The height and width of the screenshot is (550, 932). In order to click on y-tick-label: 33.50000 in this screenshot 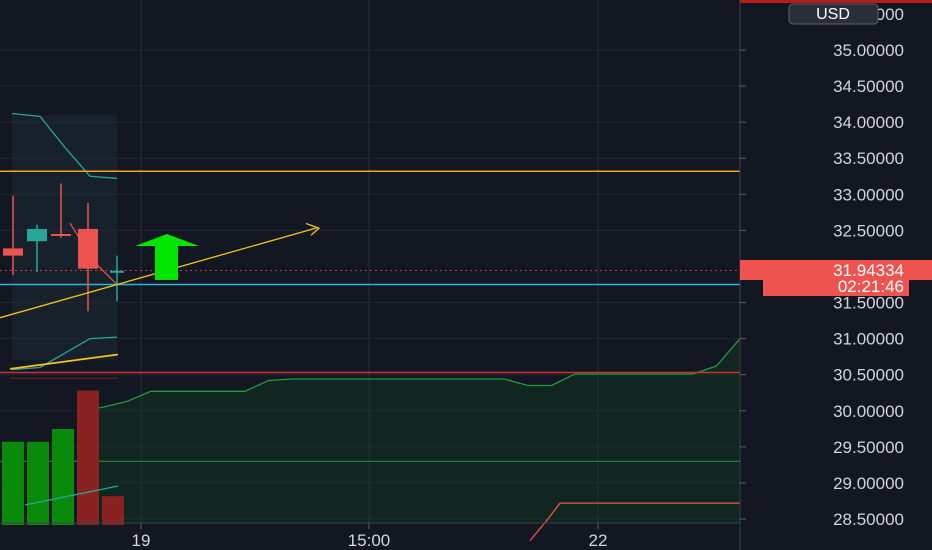, I will do `click(868, 158)`.